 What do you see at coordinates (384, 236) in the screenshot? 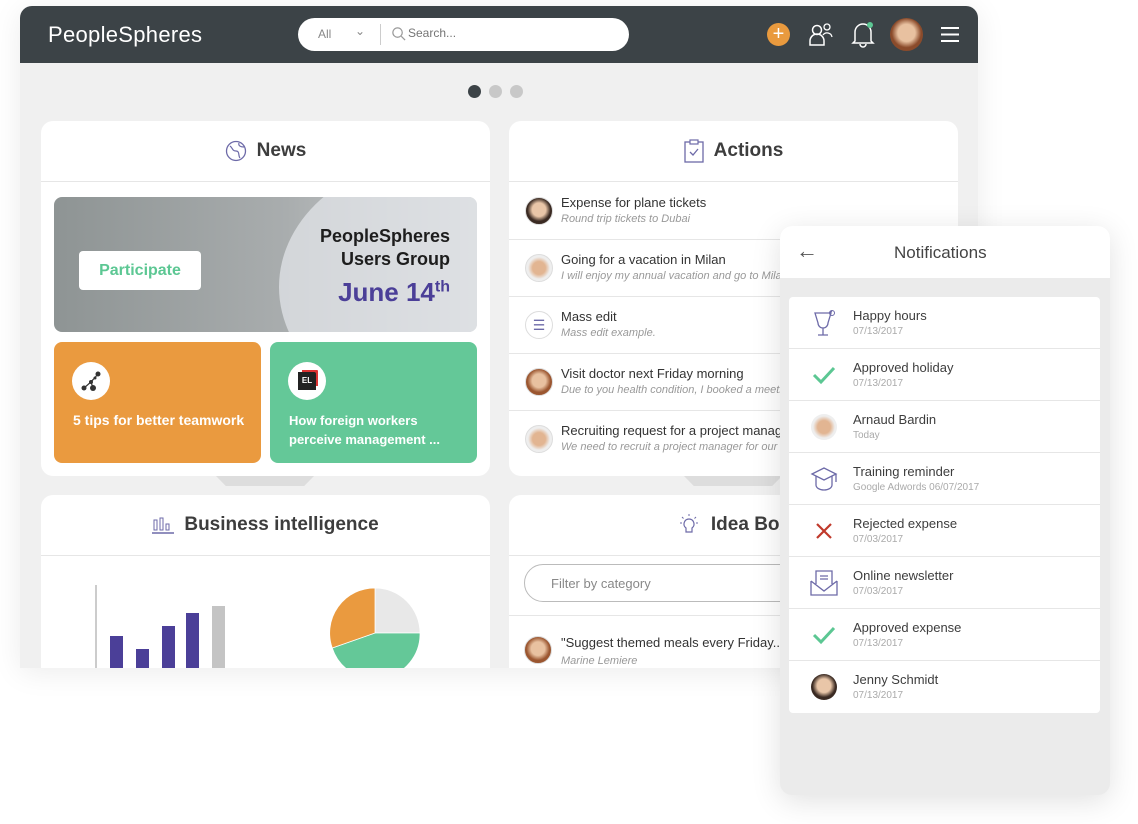
I see `banner-line-1: PeopleSpheres` at bounding box center [384, 236].